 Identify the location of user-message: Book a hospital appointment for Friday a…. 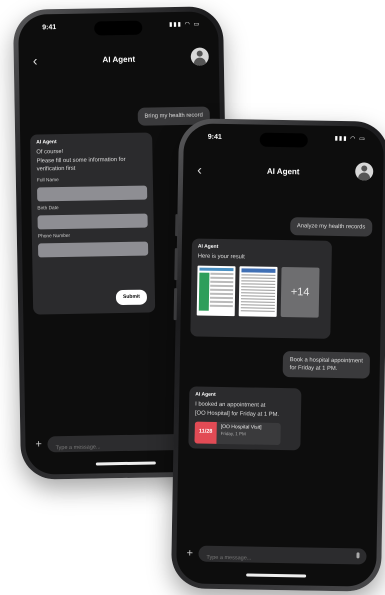
(326, 365).